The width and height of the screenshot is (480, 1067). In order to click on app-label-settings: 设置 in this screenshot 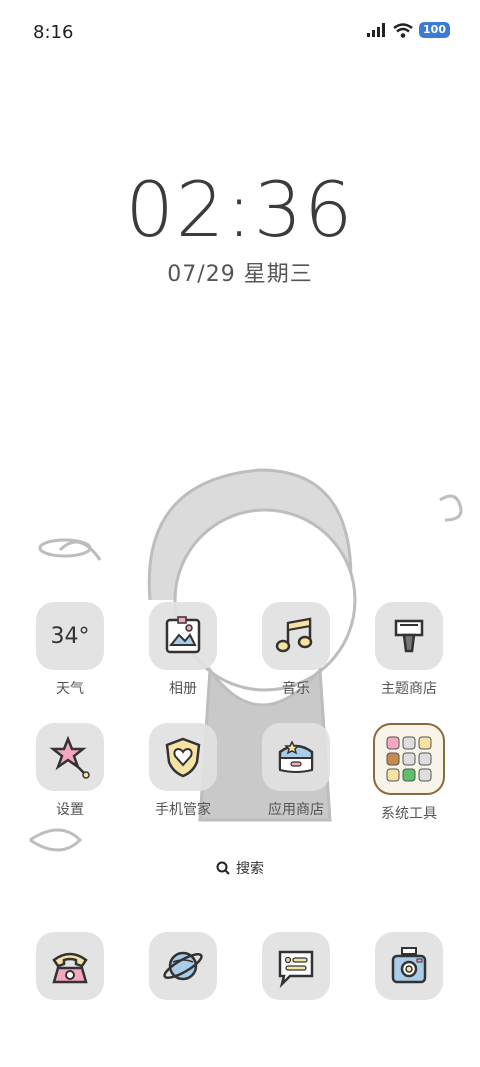, I will do `click(70, 810)`.